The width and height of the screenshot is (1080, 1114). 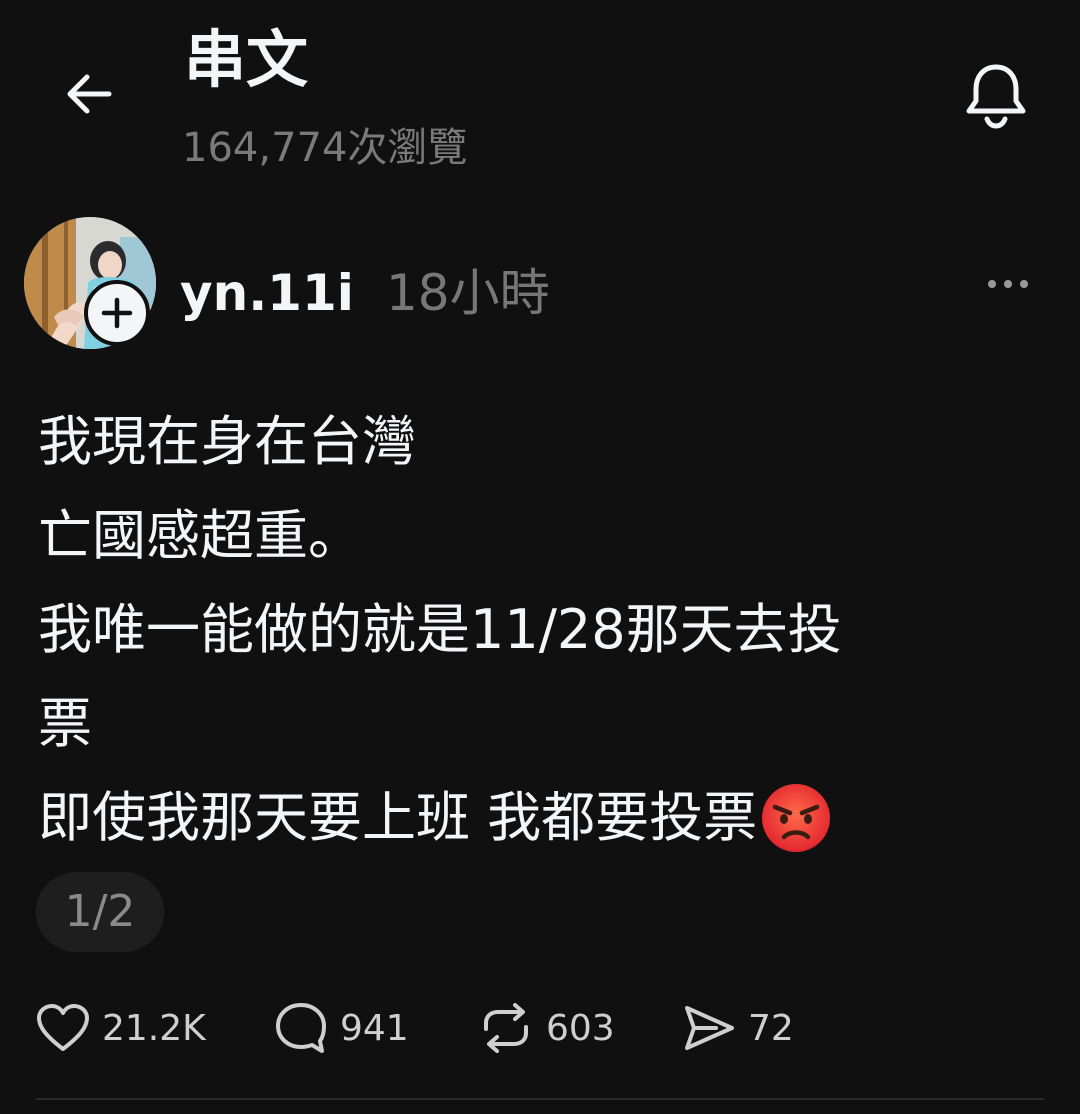 I want to click on post-divider, so click(x=540, y=1099).